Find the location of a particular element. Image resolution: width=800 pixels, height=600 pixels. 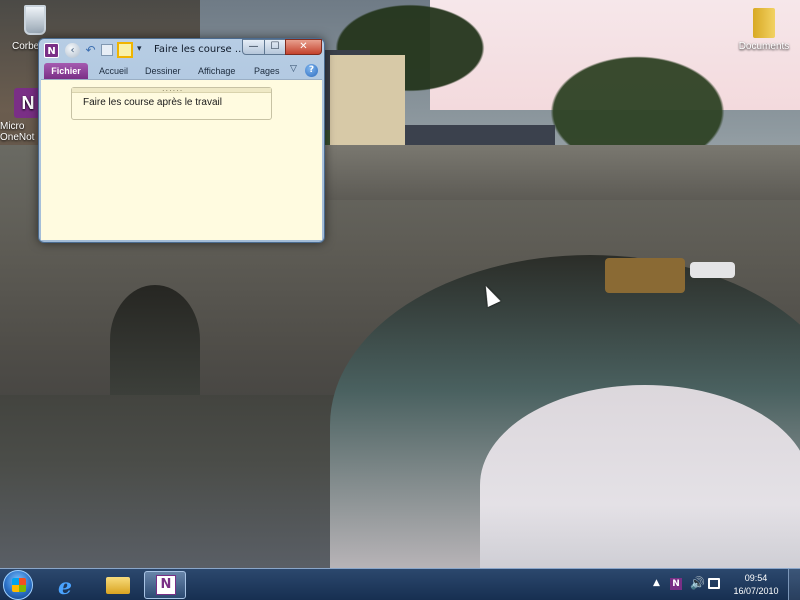

tab-dessiner: Dessiner is located at coordinates (163, 71).